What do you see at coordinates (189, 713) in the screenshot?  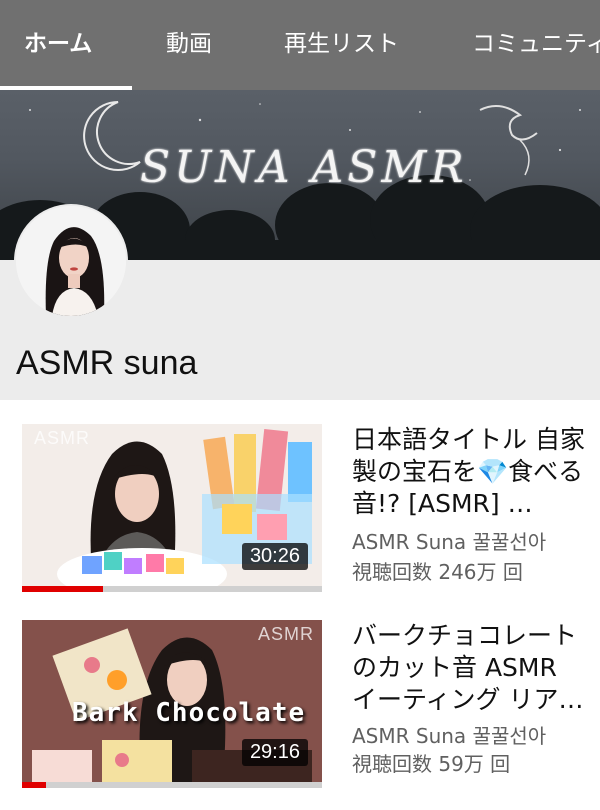 I see `thumbnail-overlay-title: Bark Chocolate` at bounding box center [189, 713].